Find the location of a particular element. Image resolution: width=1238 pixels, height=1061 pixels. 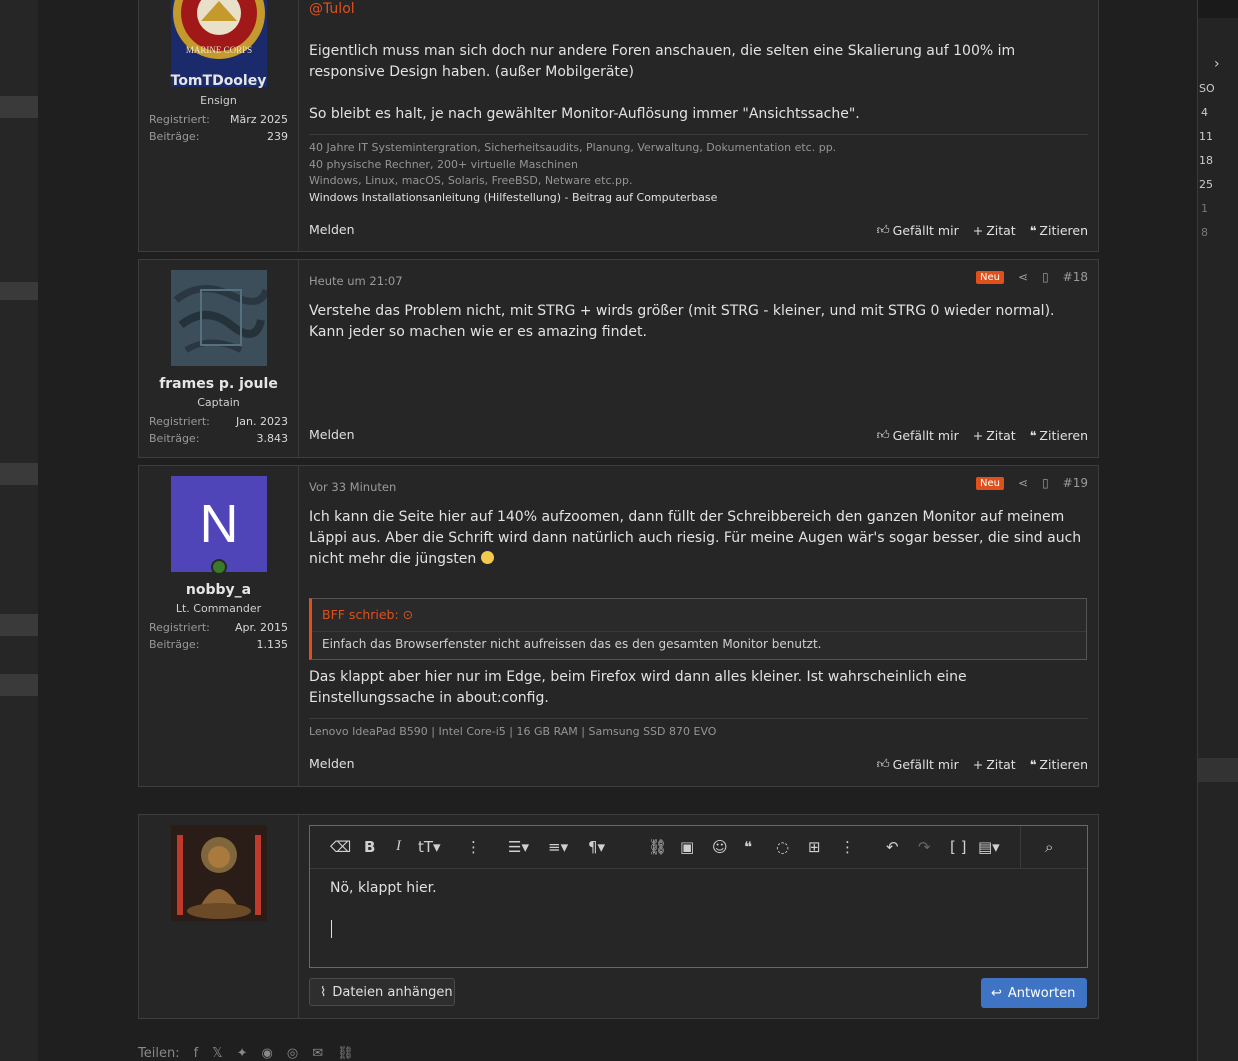

attach-files-button: ⌇ Dateien anhängen is located at coordinates (382, 992).